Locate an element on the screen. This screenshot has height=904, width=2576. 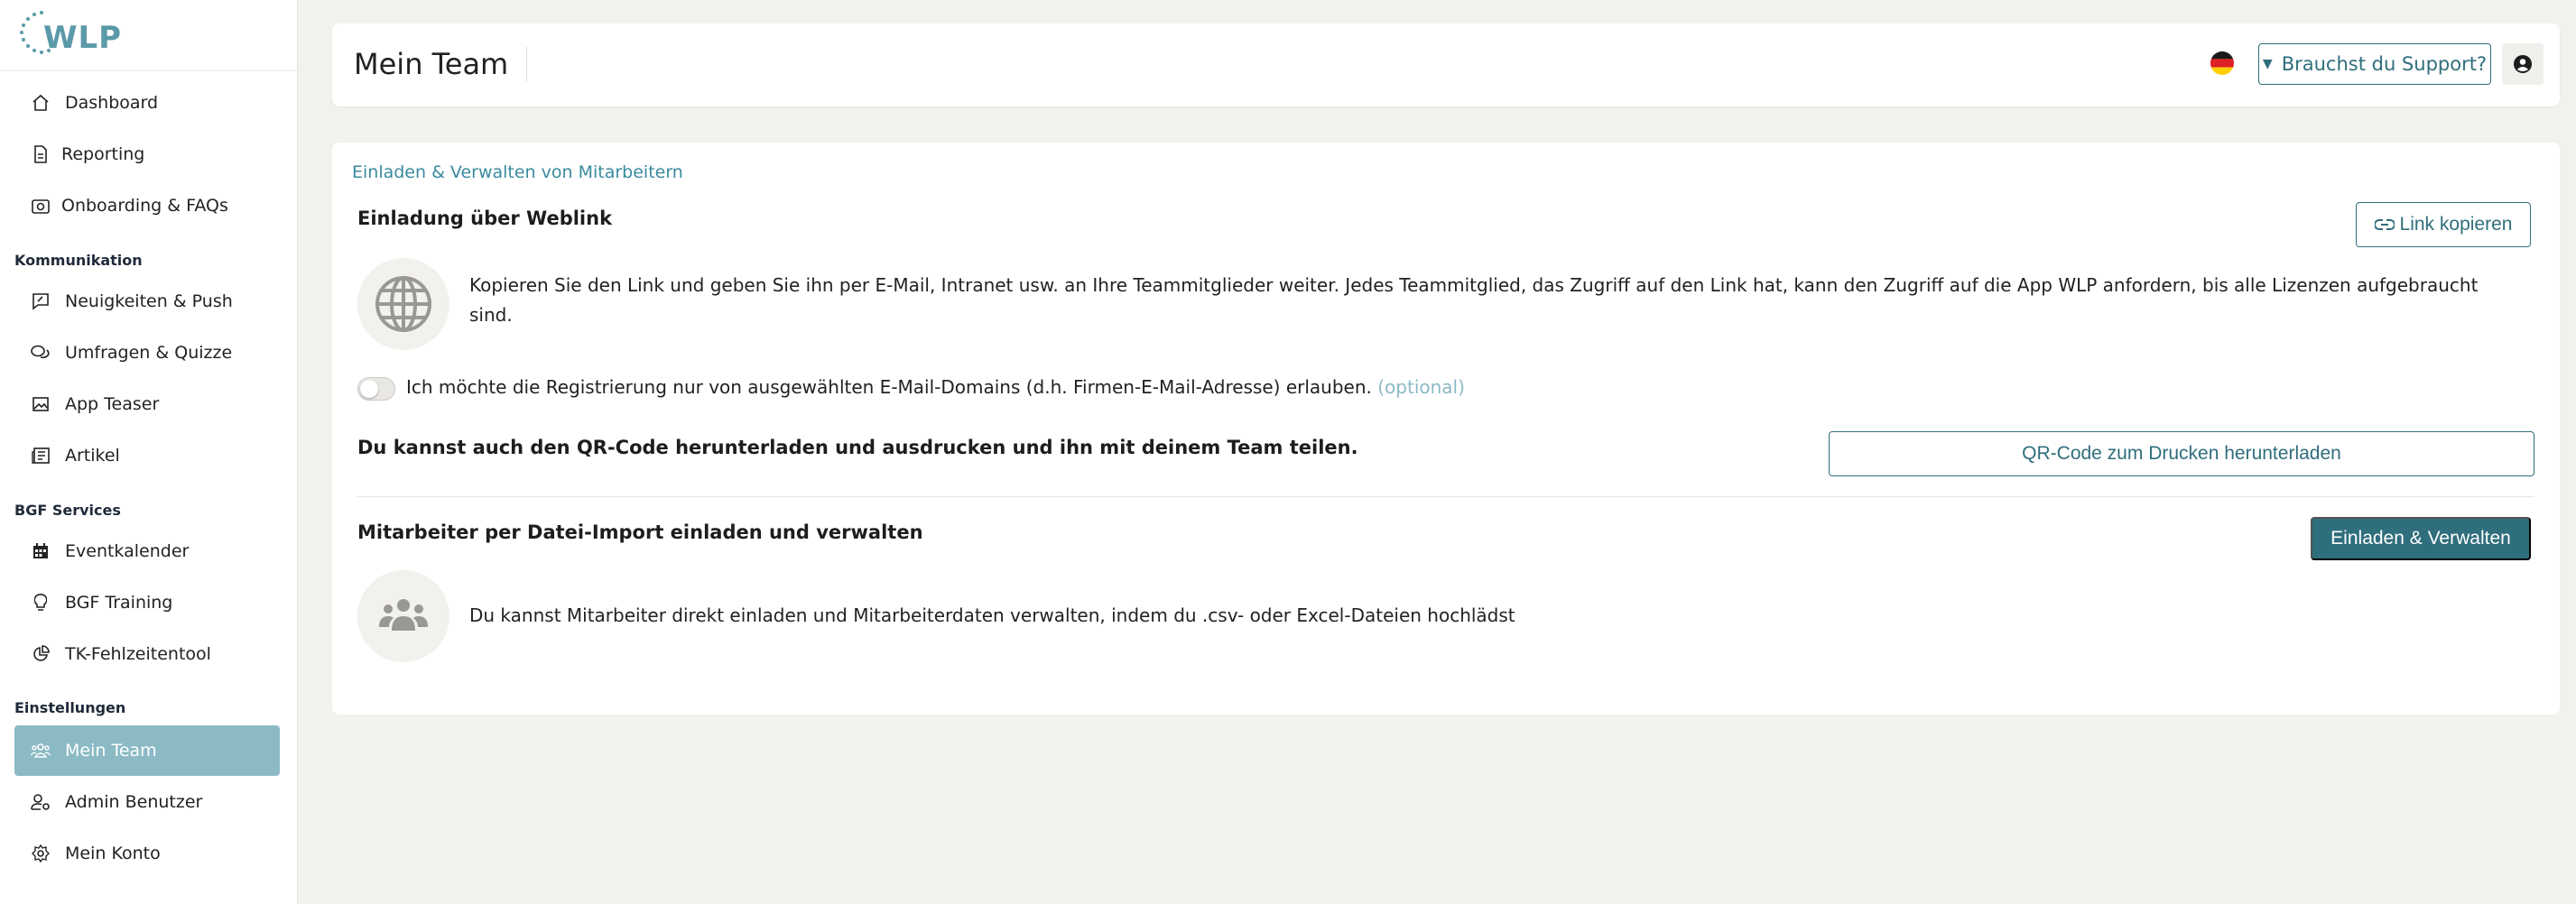
invite-manage-button: Einladen & Verwalten is located at coordinates (2421, 538).